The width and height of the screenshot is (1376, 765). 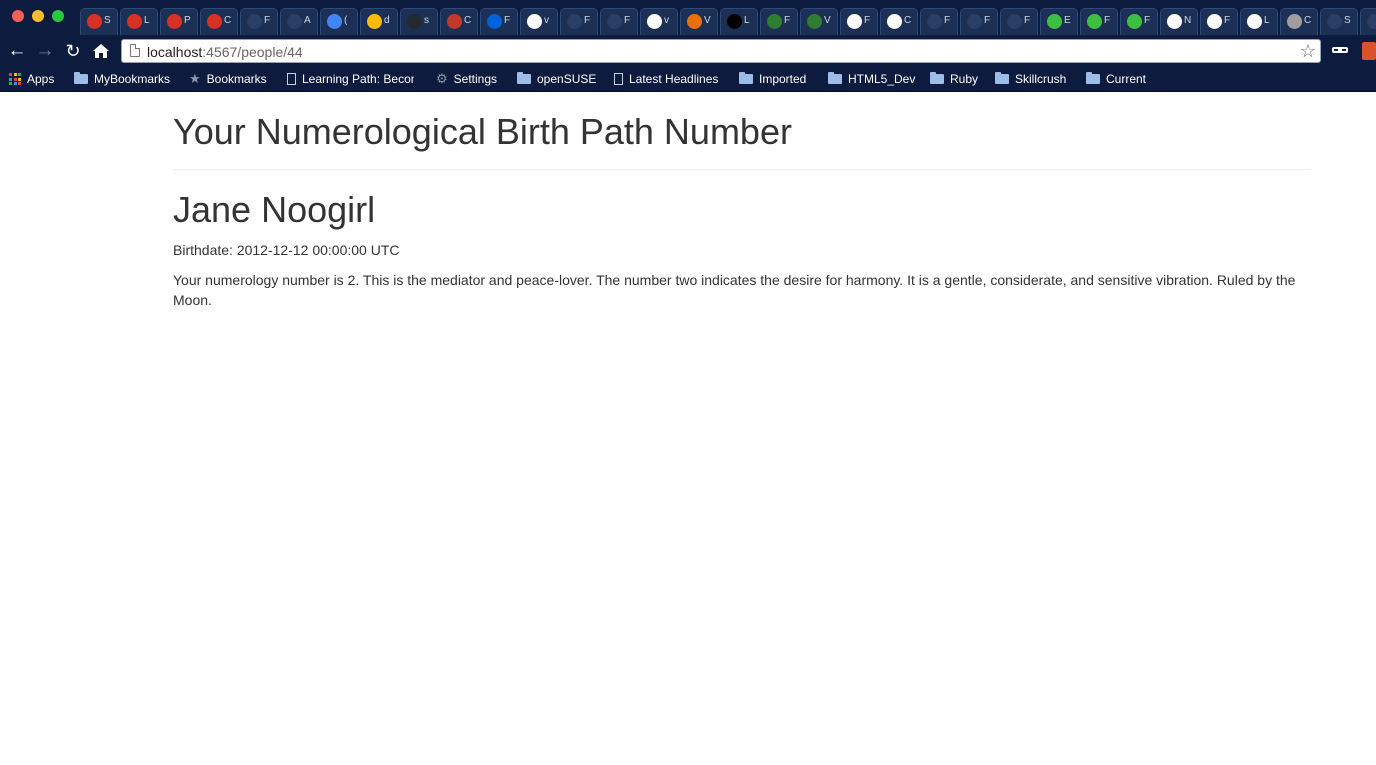 I want to click on tab-title: A, so click(x=307, y=20).